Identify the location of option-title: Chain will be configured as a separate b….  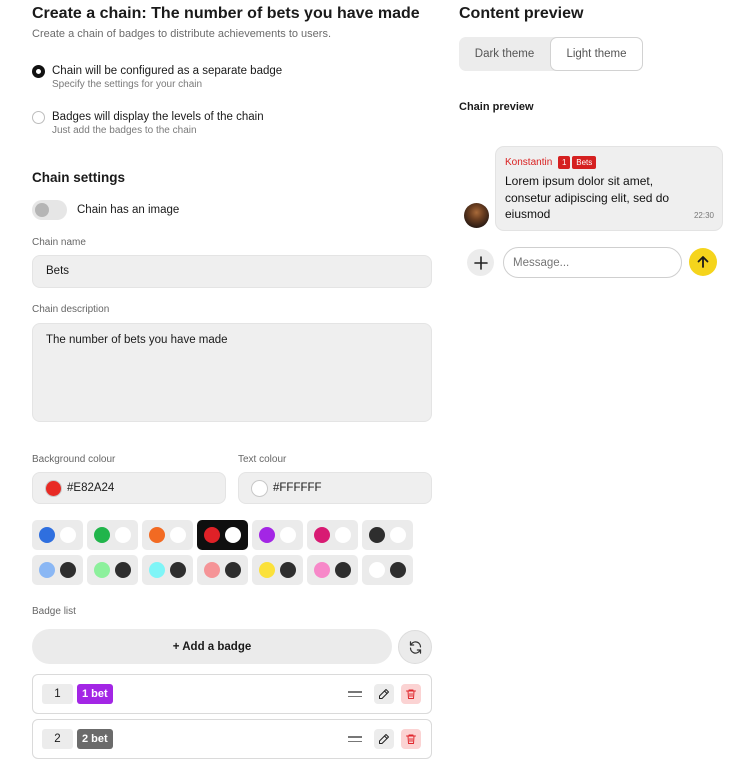
(167, 71).